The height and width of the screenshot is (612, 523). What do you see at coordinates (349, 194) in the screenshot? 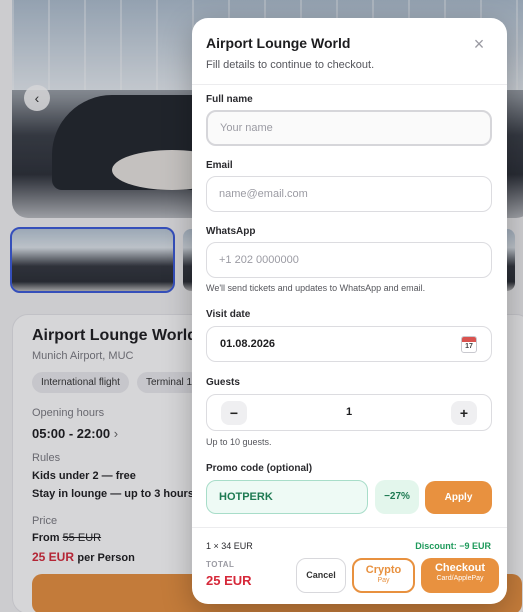
I see `email-input` at bounding box center [349, 194].